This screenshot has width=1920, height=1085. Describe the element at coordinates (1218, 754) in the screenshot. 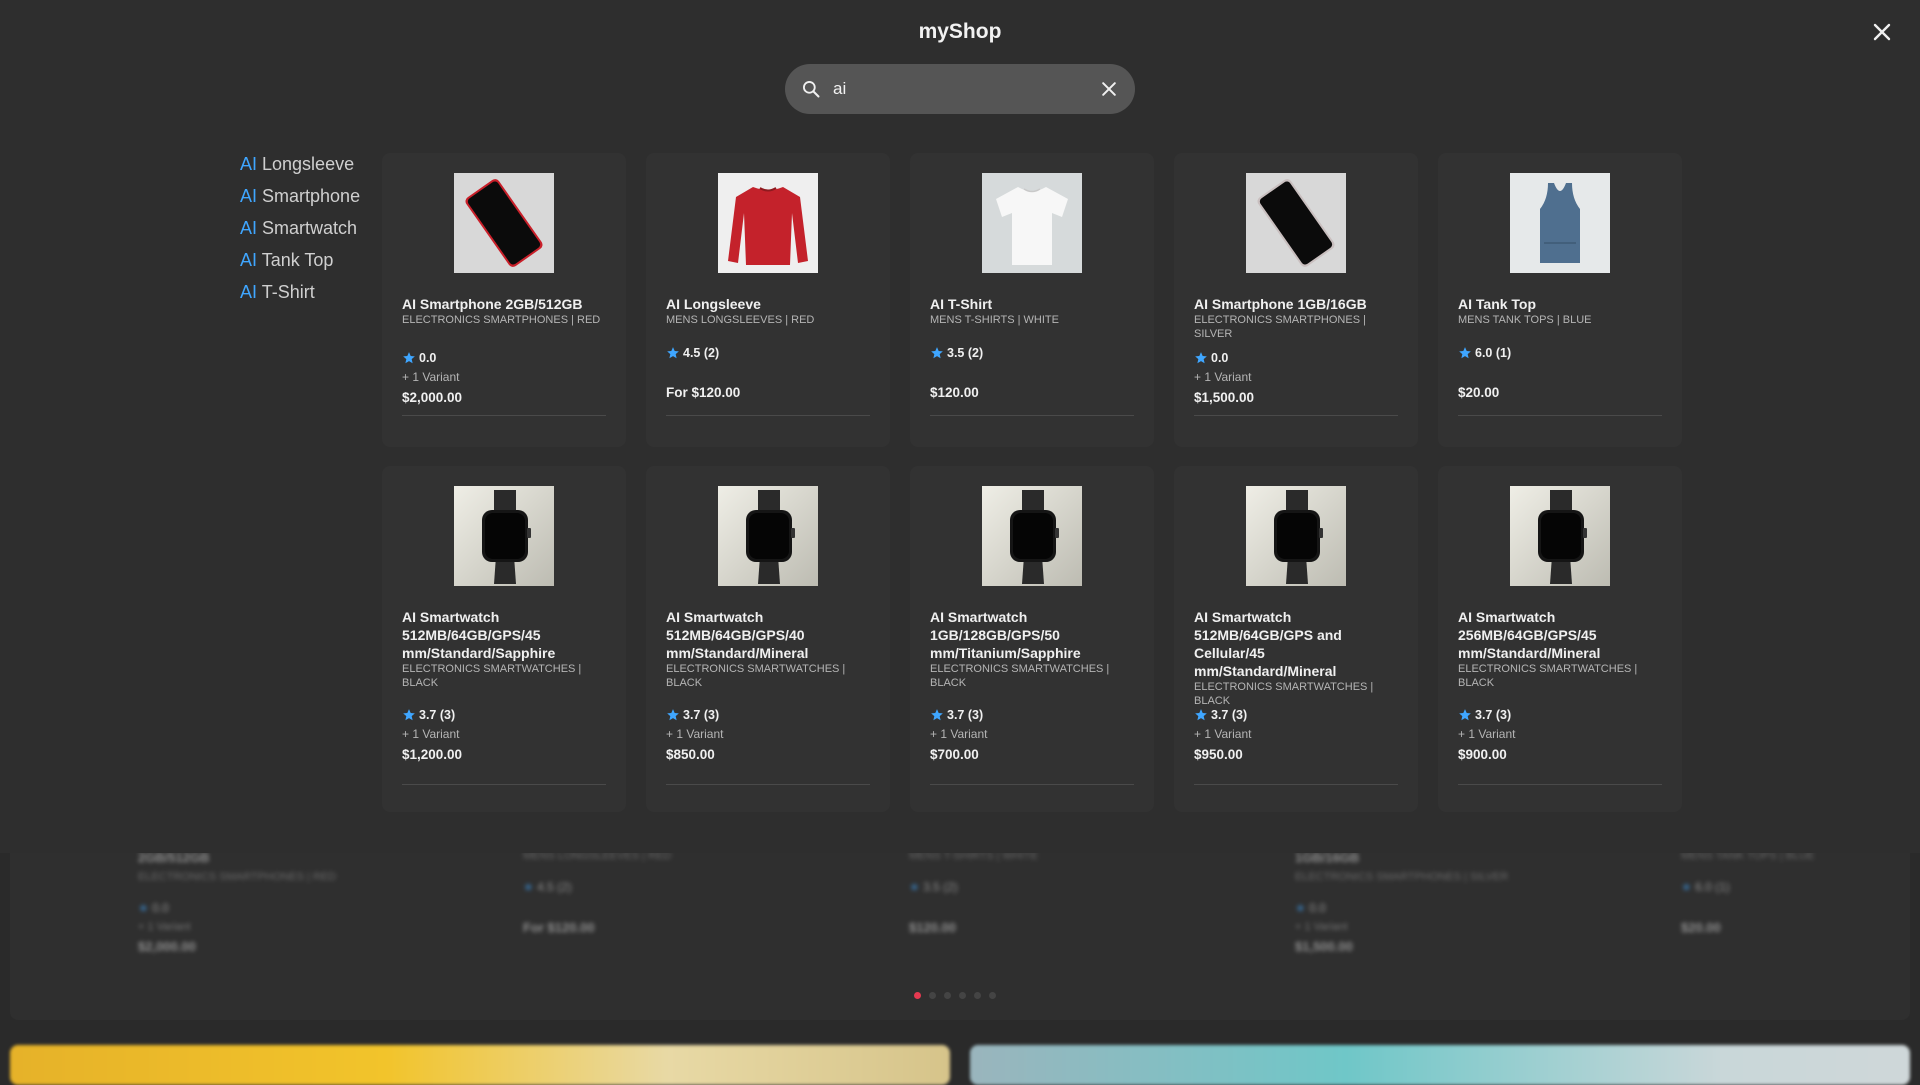

I see `product-price: $950.00` at that location.